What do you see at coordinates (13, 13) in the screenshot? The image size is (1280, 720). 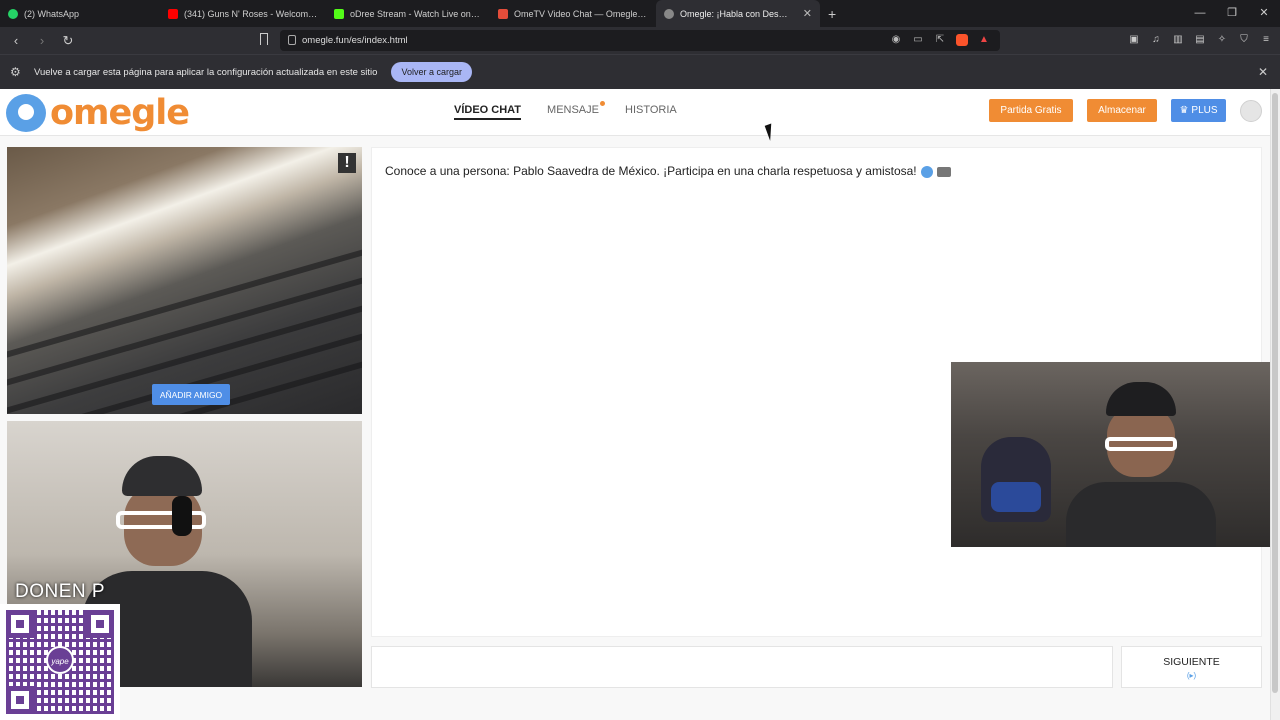 I see `whatsapp-icon` at bounding box center [13, 13].